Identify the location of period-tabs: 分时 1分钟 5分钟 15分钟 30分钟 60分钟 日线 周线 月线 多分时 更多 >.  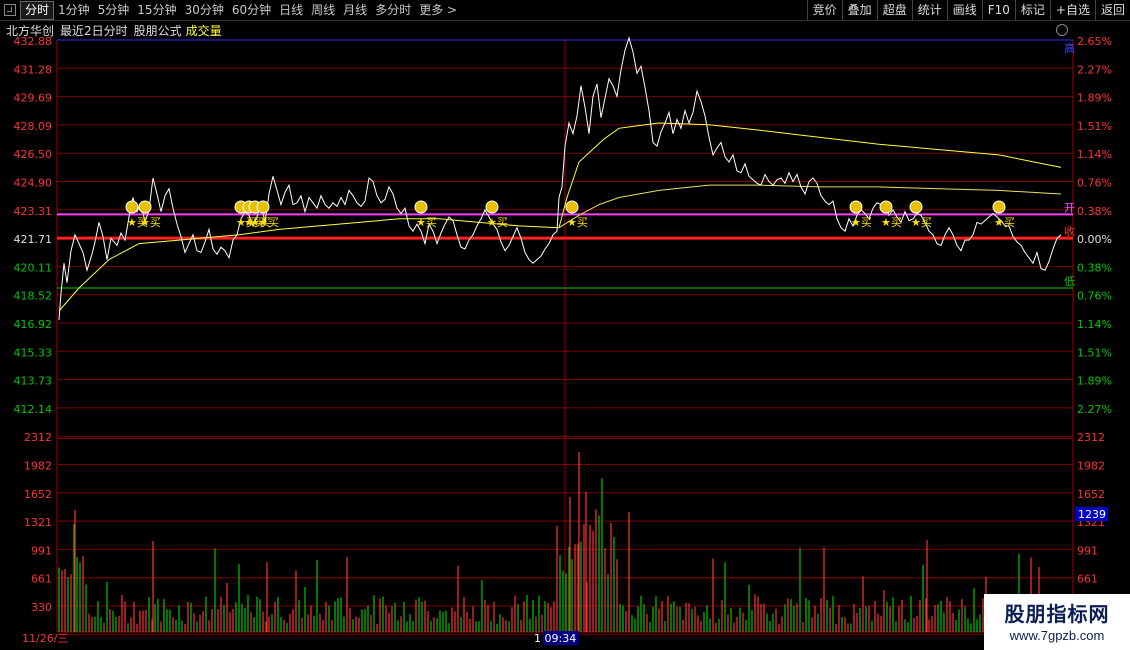
(240, 10).